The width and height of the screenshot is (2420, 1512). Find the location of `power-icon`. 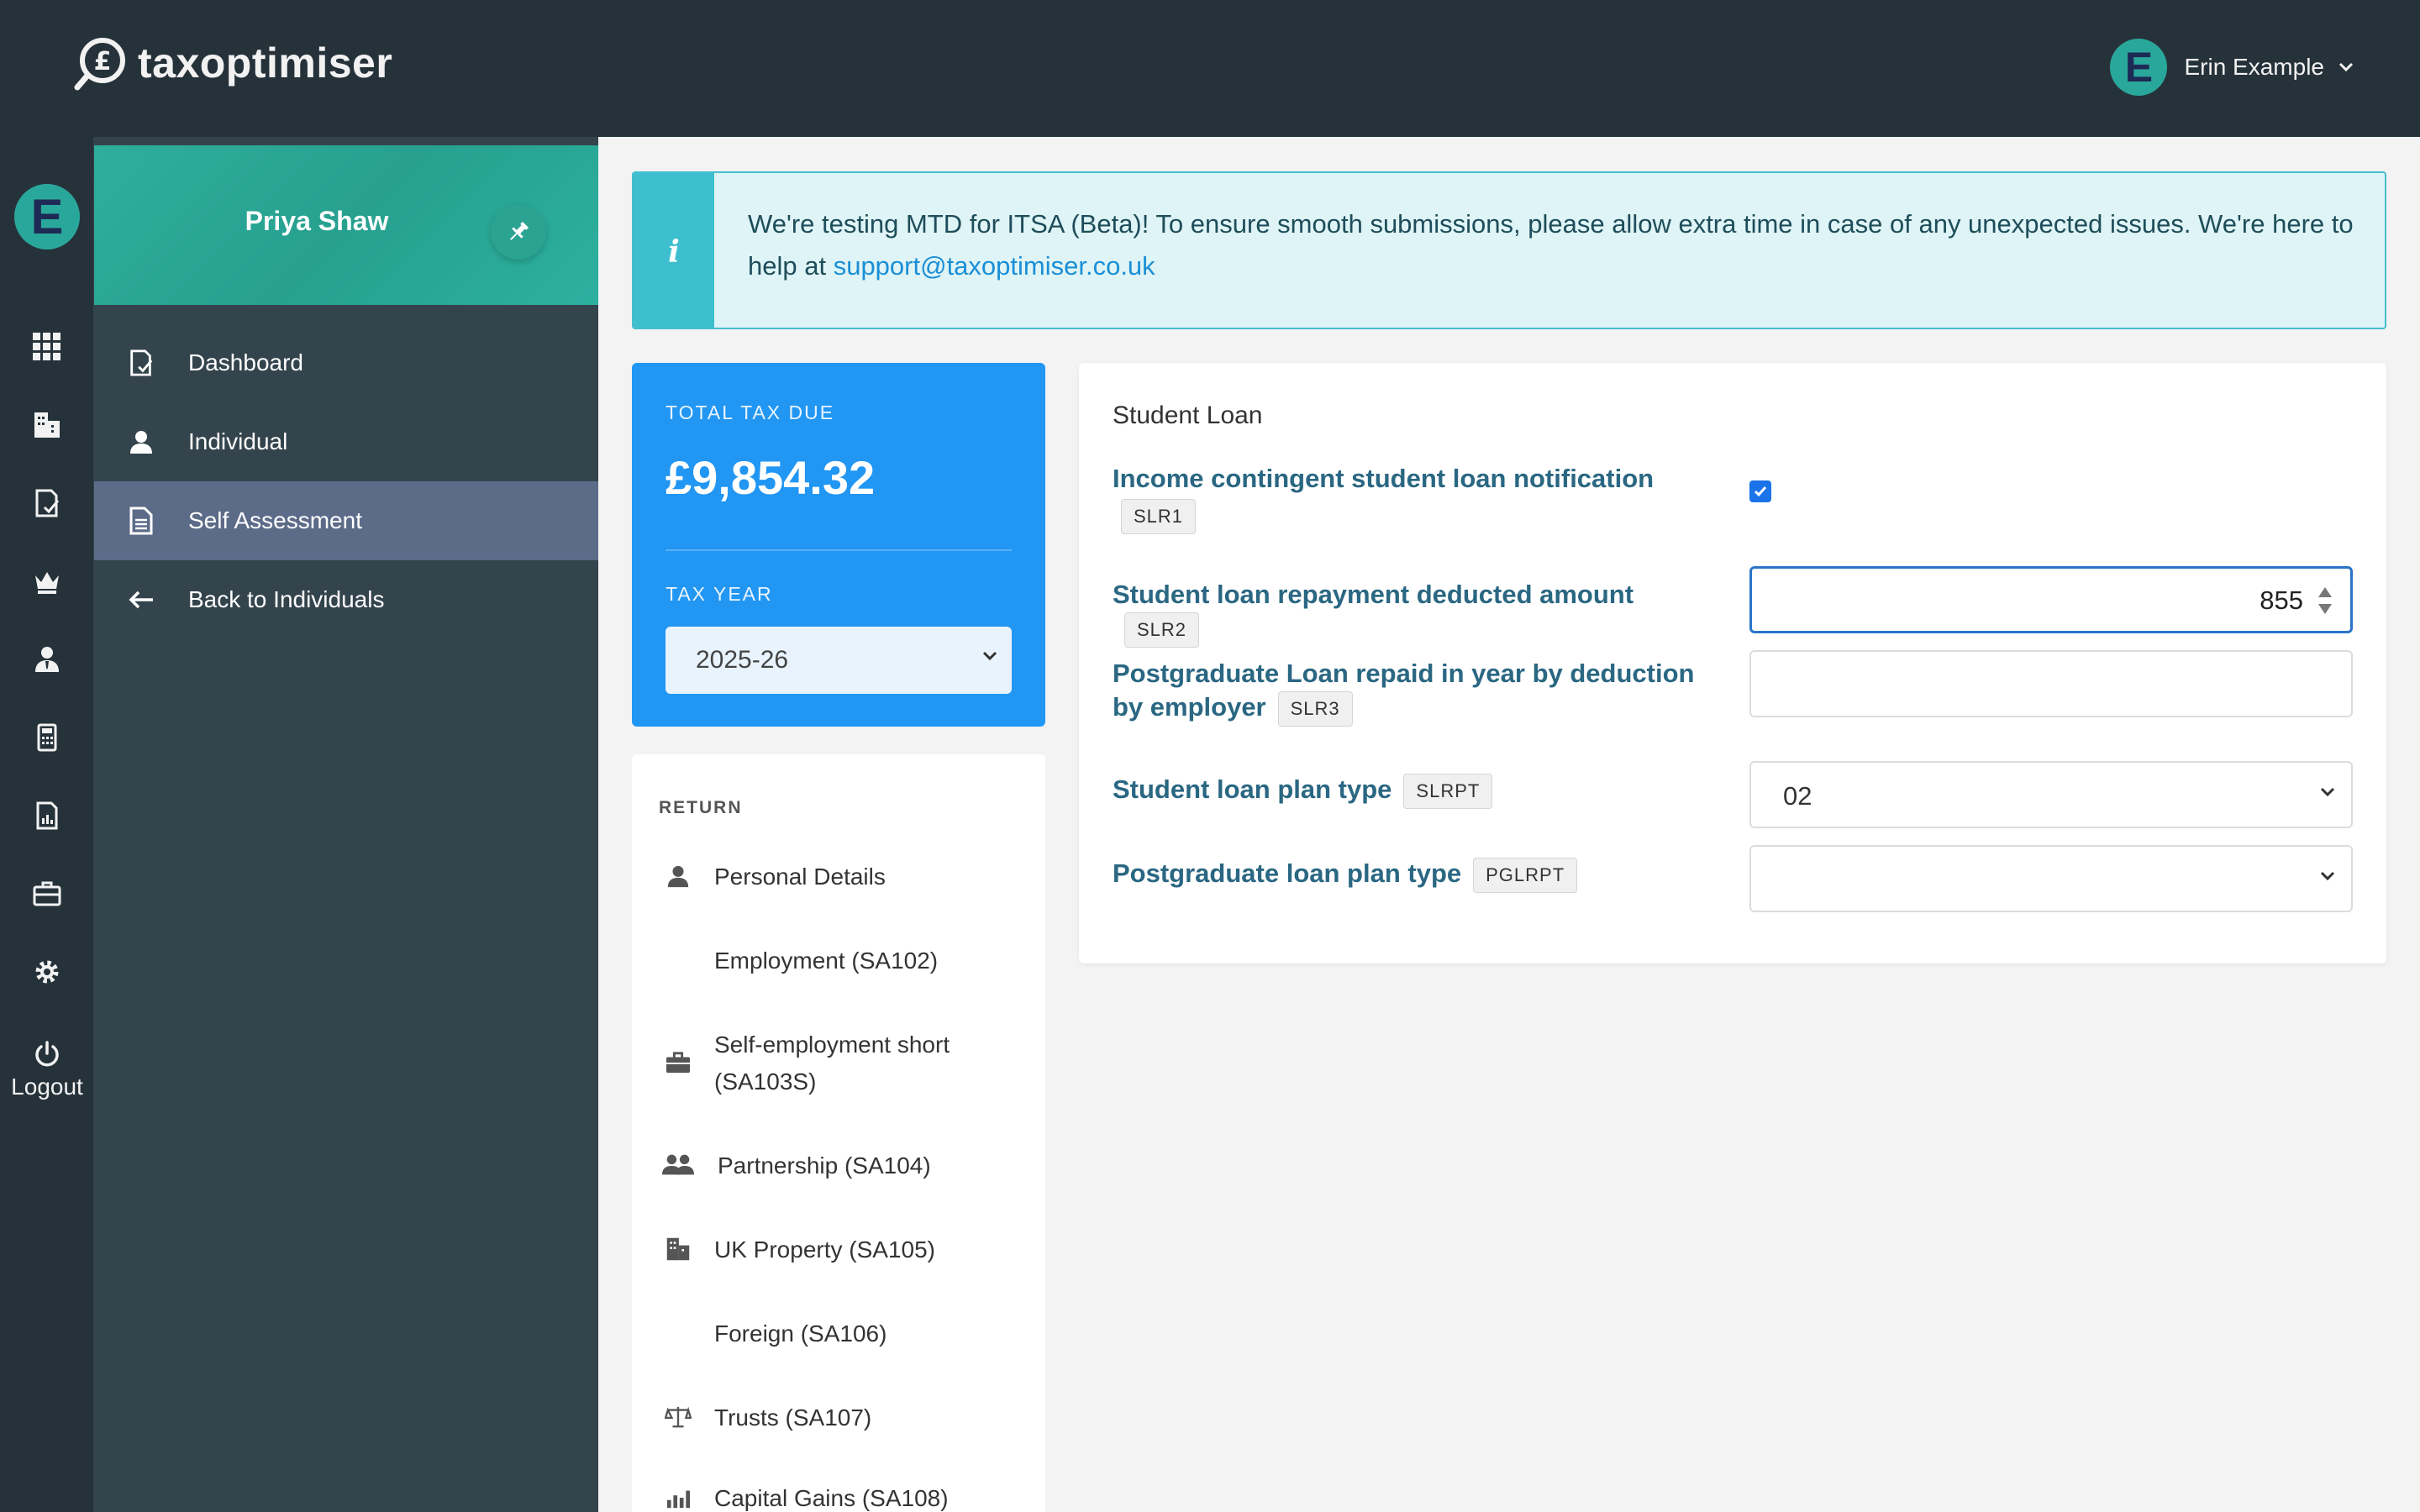

power-icon is located at coordinates (47, 1054).